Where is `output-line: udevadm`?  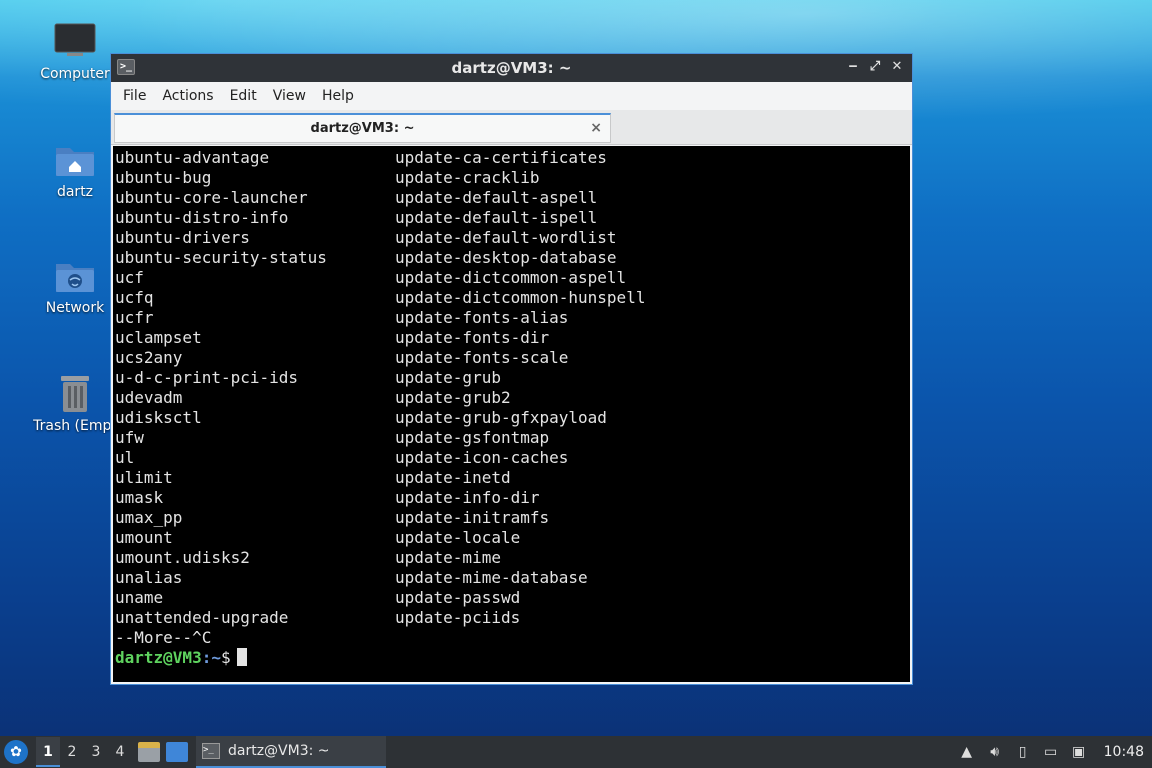
output-line: udevadm is located at coordinates (149, 397).